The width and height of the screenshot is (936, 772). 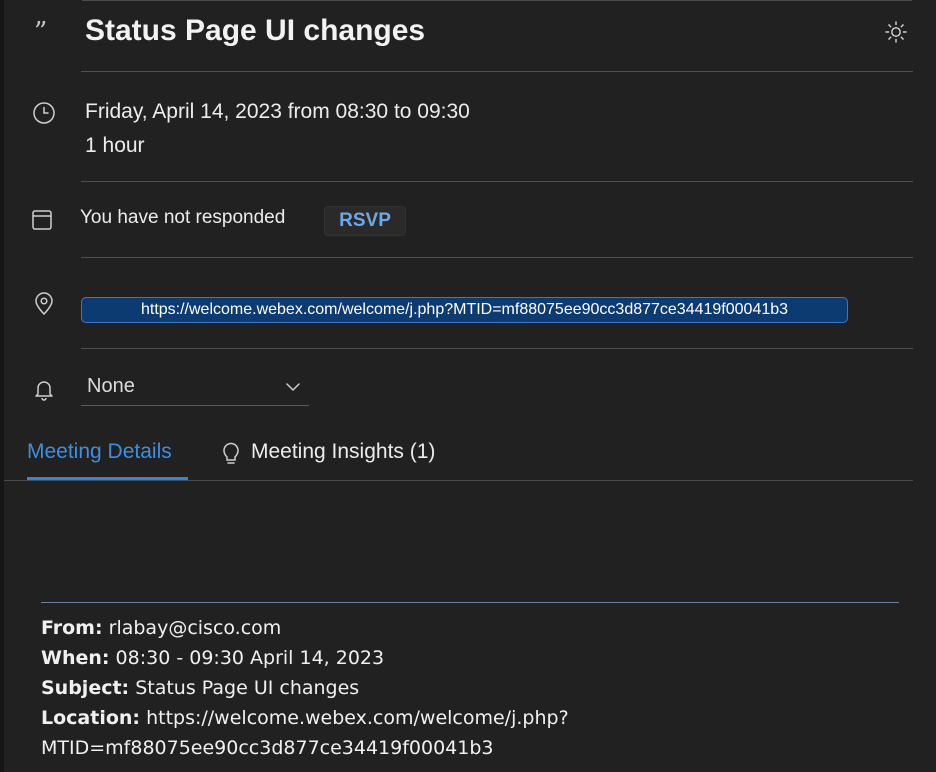 I want to click on tab-meeting-details: Meeting Details, so click(x=107, y=460).